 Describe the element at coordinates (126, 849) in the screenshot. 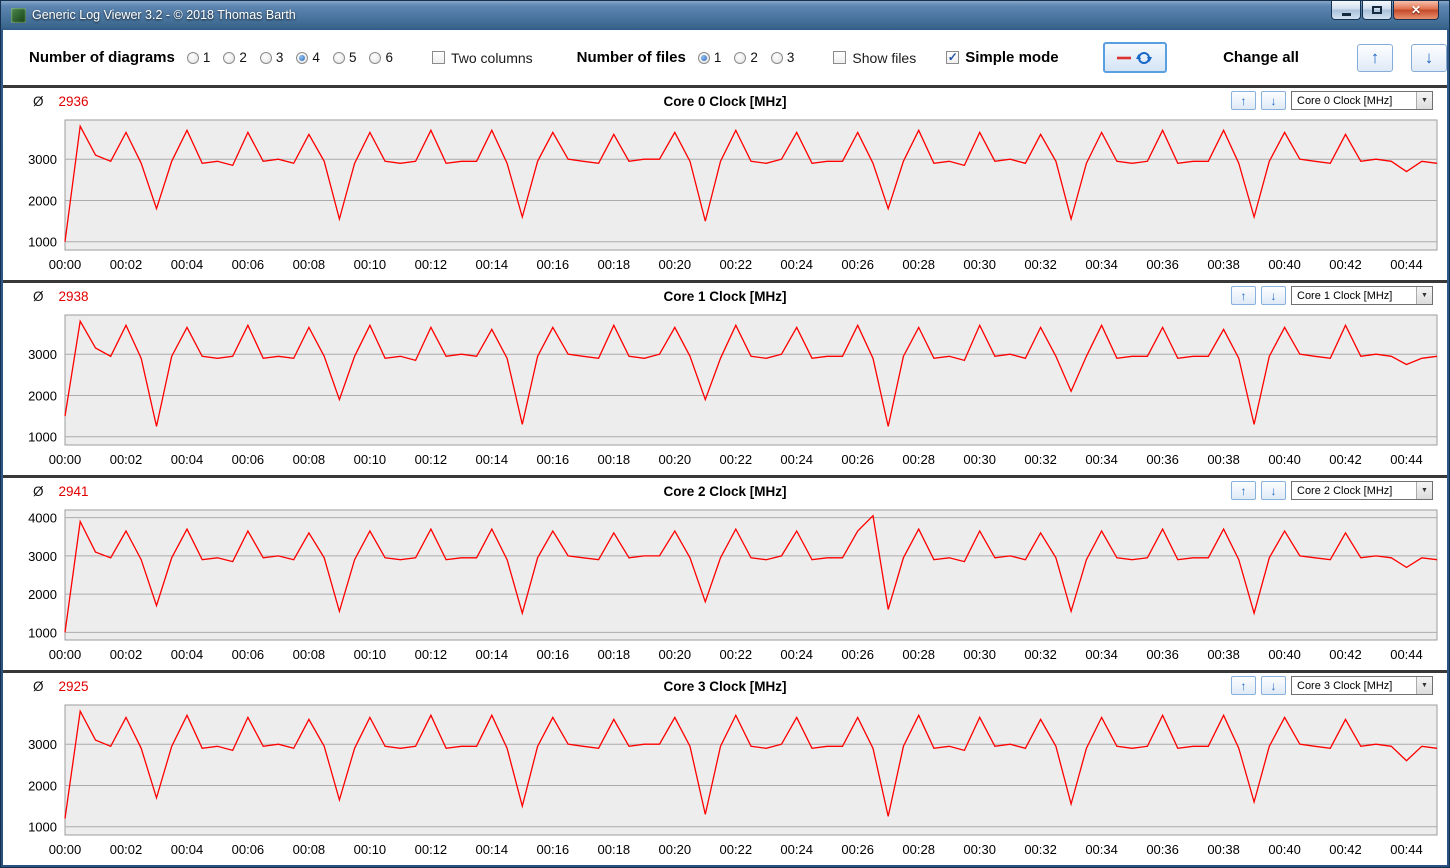

I see `svg-text: 00:02` at that location.